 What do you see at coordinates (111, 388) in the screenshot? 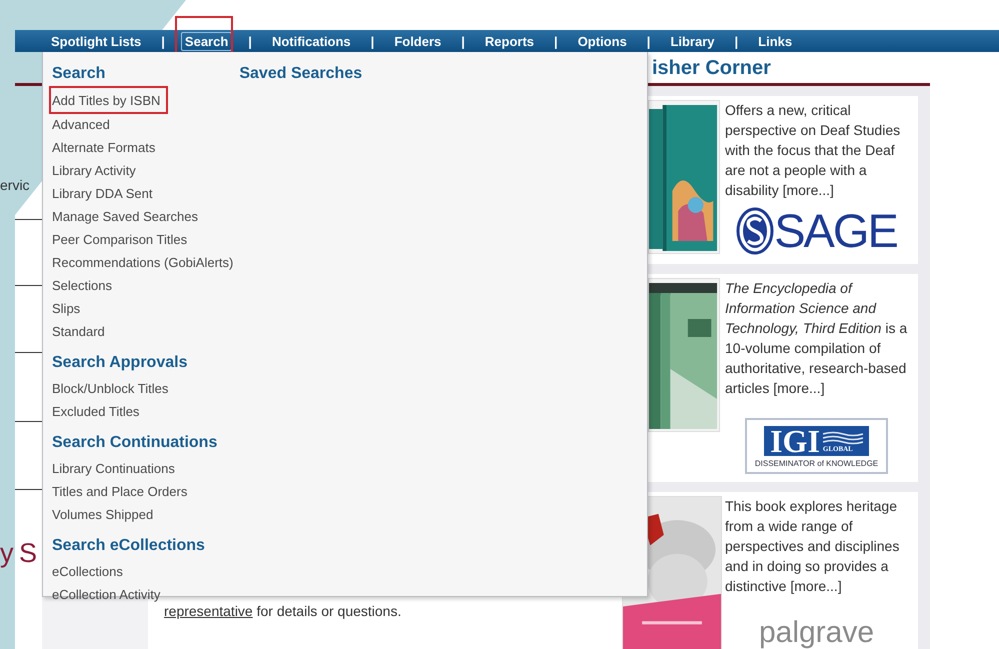
I see `menu-item: Block/Unblock Titles` at bounding box center [111, 388].